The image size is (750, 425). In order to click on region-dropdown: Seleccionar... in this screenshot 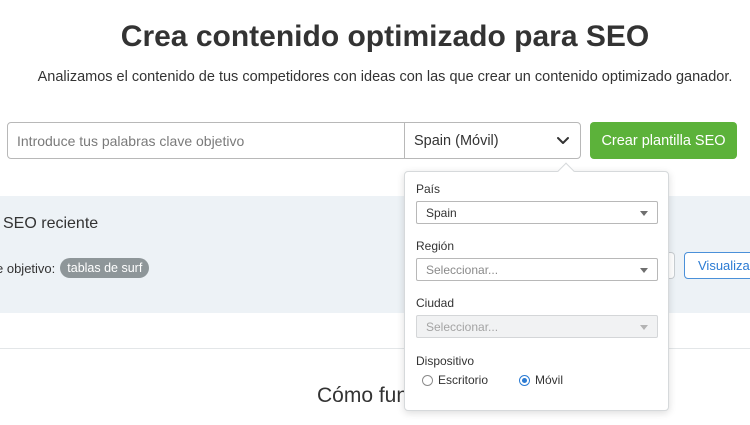, I will do `click(537, 269)`.